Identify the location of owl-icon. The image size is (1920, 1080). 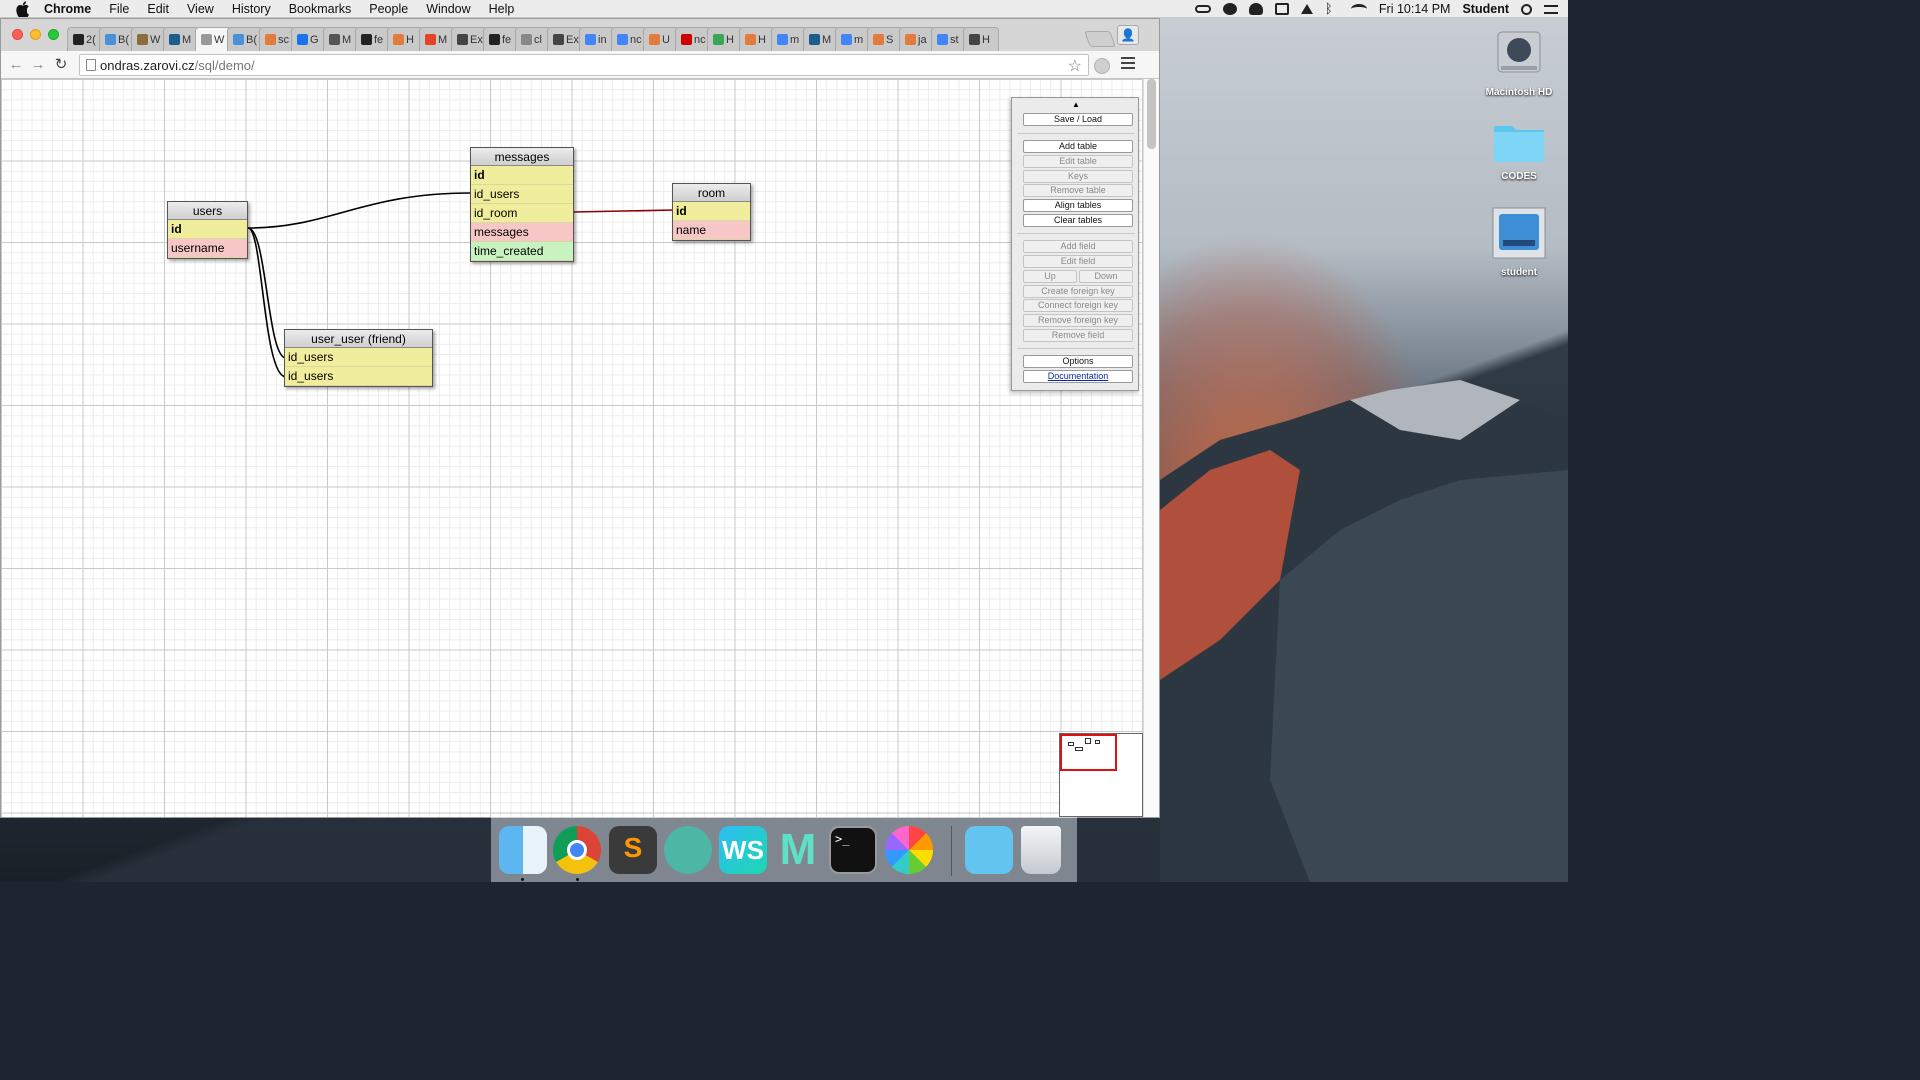
(1229, 9).